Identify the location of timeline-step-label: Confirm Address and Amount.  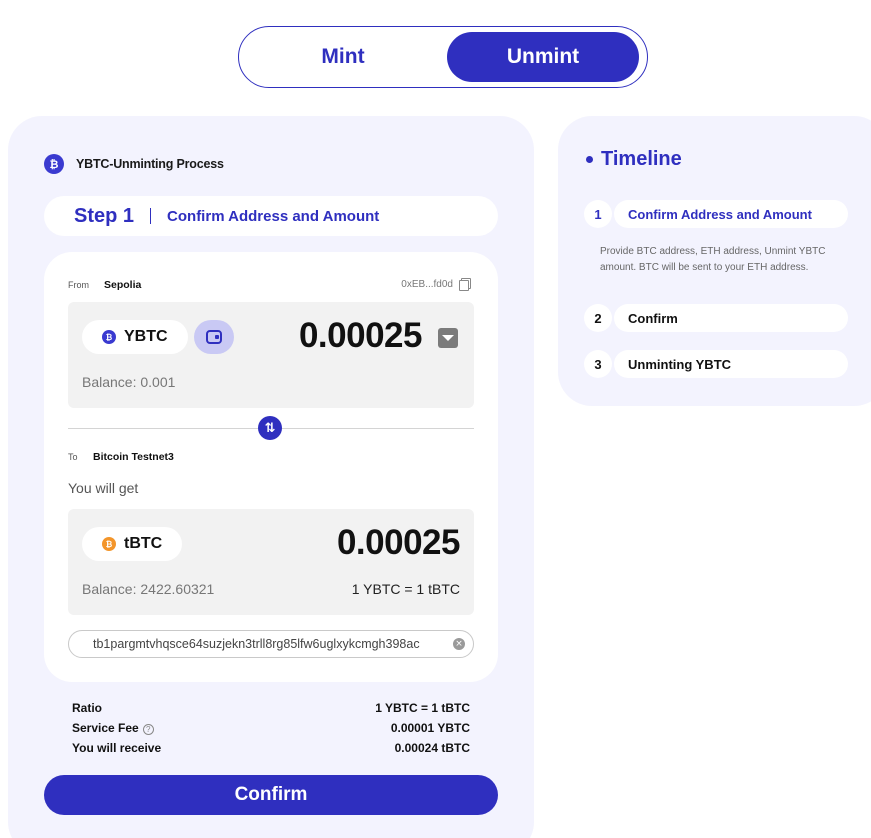
(731, 214).